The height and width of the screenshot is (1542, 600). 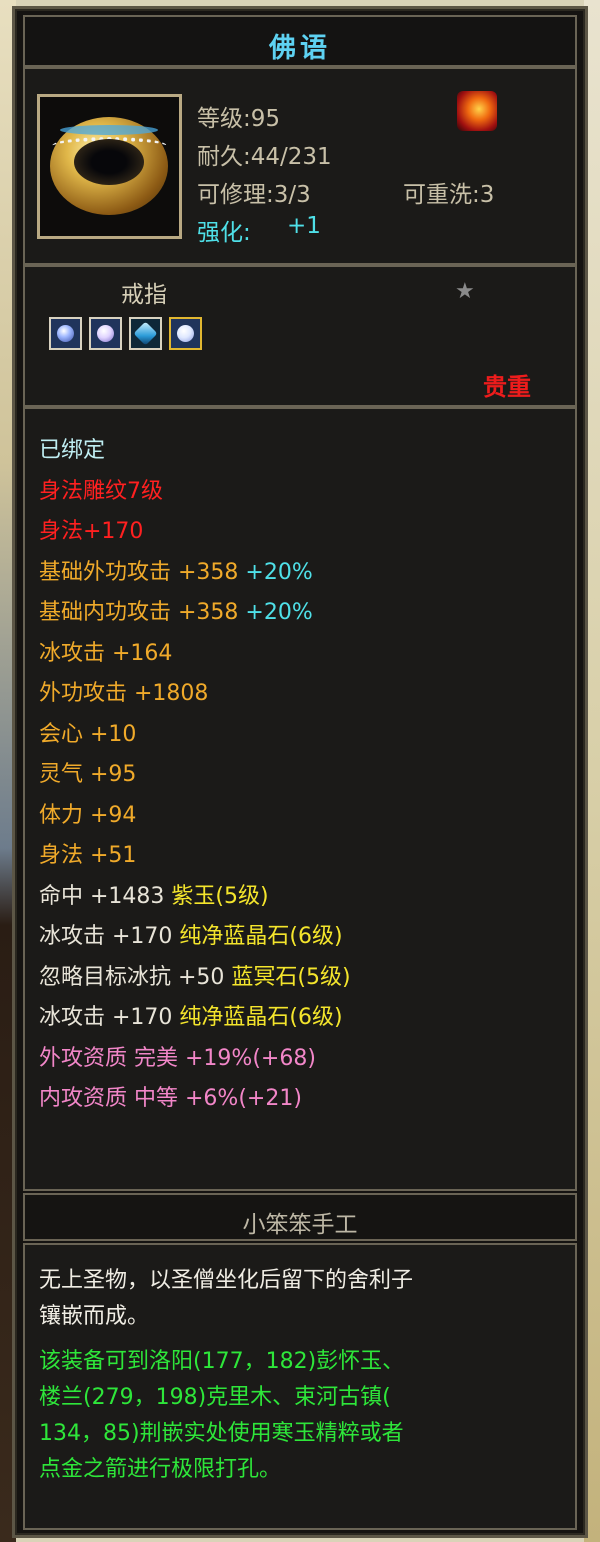 I want to click on base-int-attack: 基础内功攻击 +358, so click(x=139, y=612).